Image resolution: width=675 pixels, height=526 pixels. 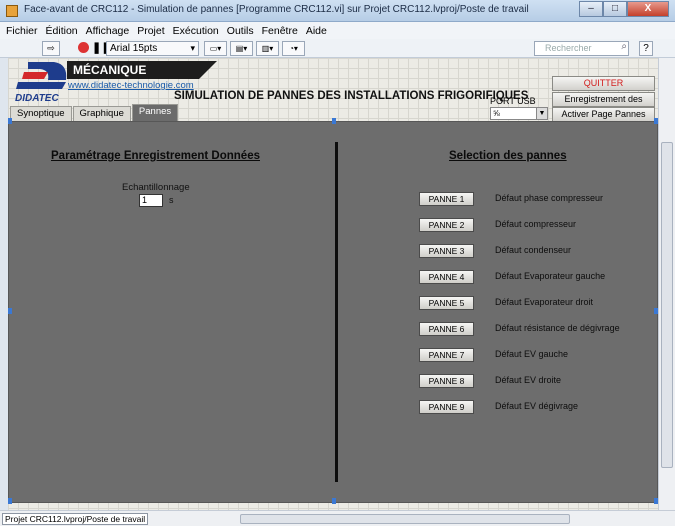 I want to click on fault-2-label: Défaut compresseur, so click(x=536, y=224).